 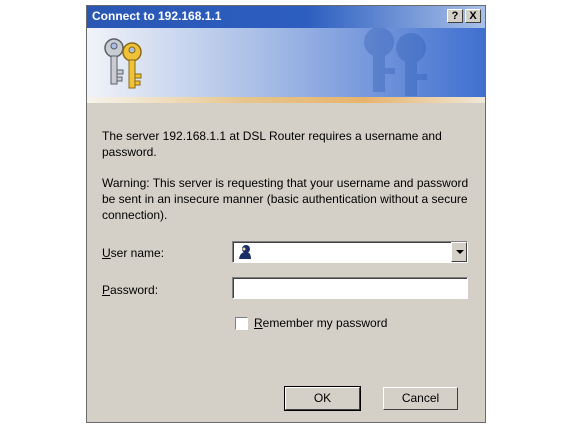 I want to click on remember-label: Remember my password, so click(x=320, y=323).